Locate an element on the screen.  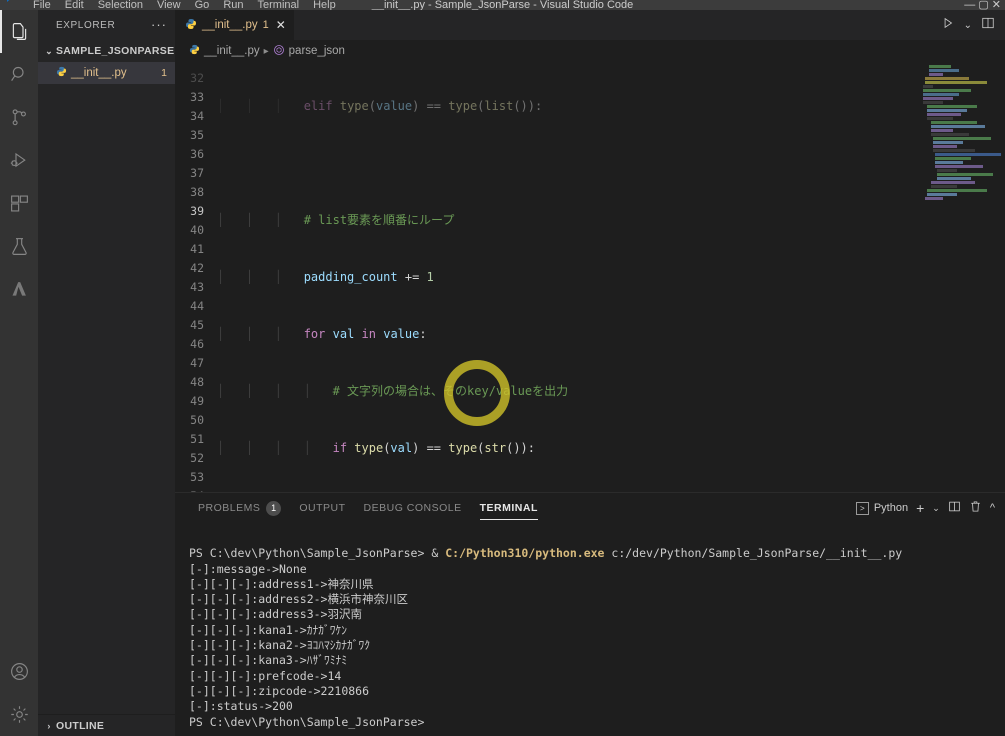
file-name: __init__.py is located at coordinates (99, 73).